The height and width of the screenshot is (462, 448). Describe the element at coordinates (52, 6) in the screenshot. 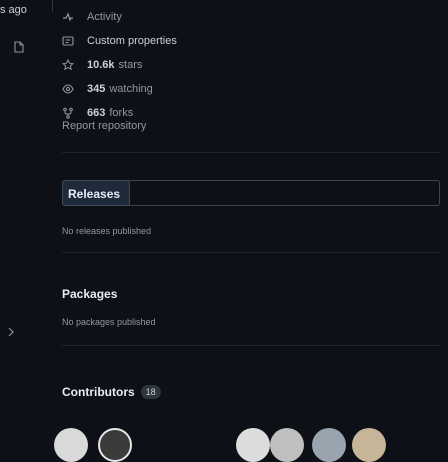

I see `column-divider` at that location.